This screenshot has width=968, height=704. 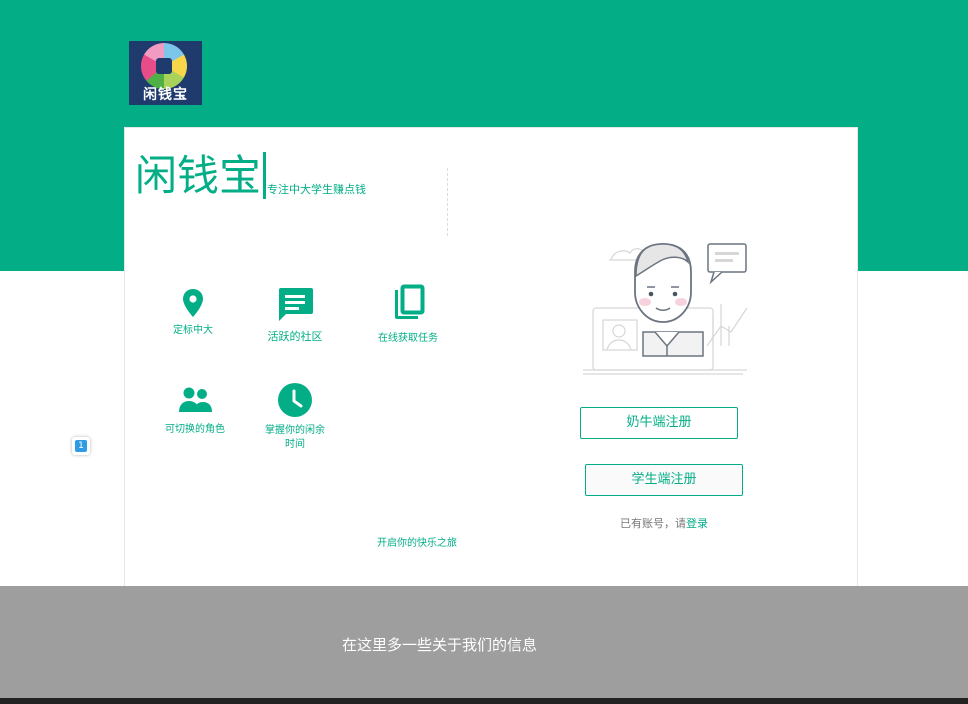 I want to click on feature-label: 可切换的角色, so click(x=195, y=429).